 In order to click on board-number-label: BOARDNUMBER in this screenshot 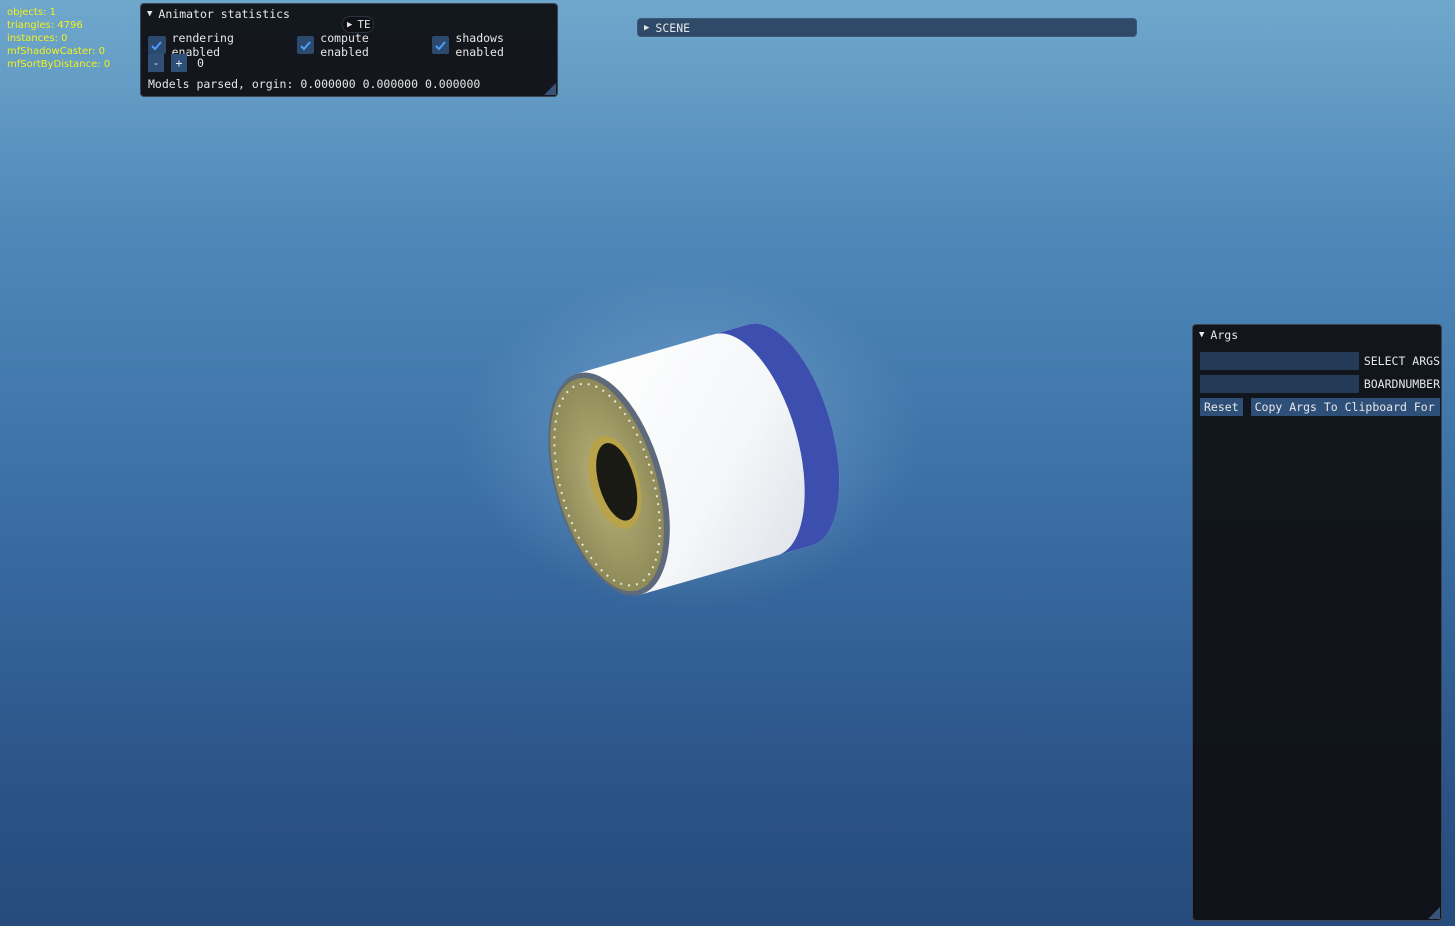, I will do `click(1401, 384)`.